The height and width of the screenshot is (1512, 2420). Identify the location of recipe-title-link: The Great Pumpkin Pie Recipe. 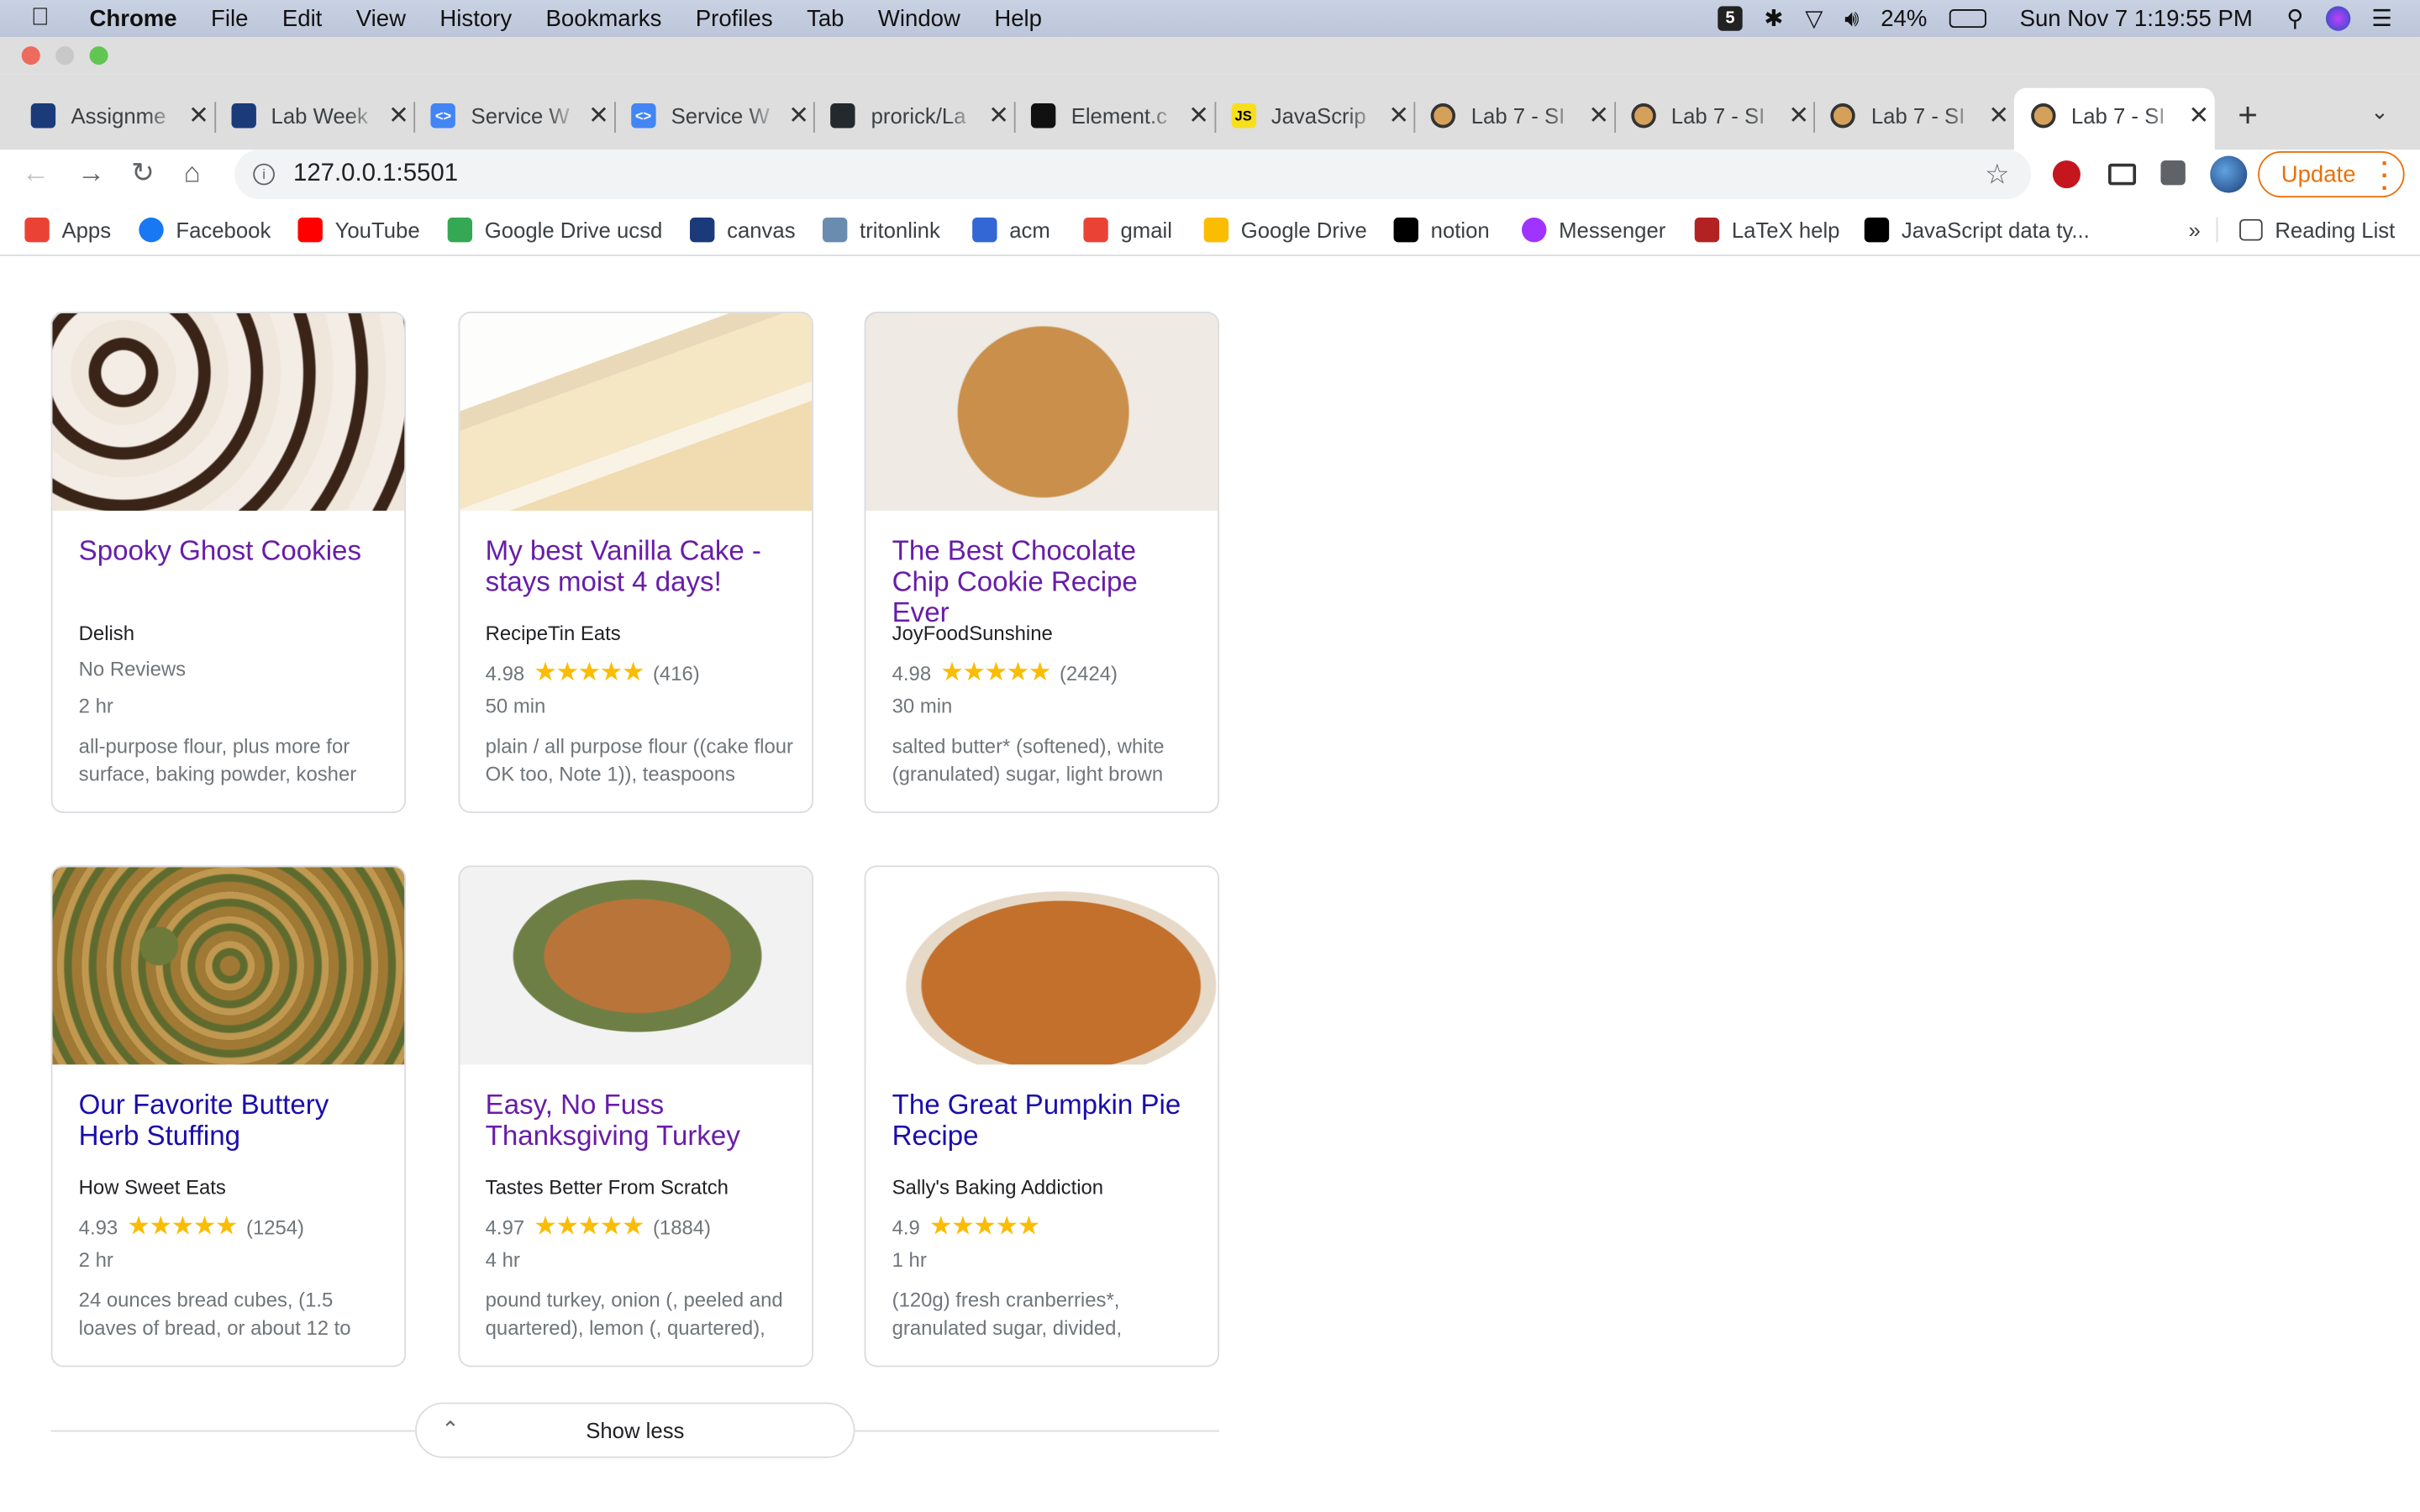
(1046, 1120).